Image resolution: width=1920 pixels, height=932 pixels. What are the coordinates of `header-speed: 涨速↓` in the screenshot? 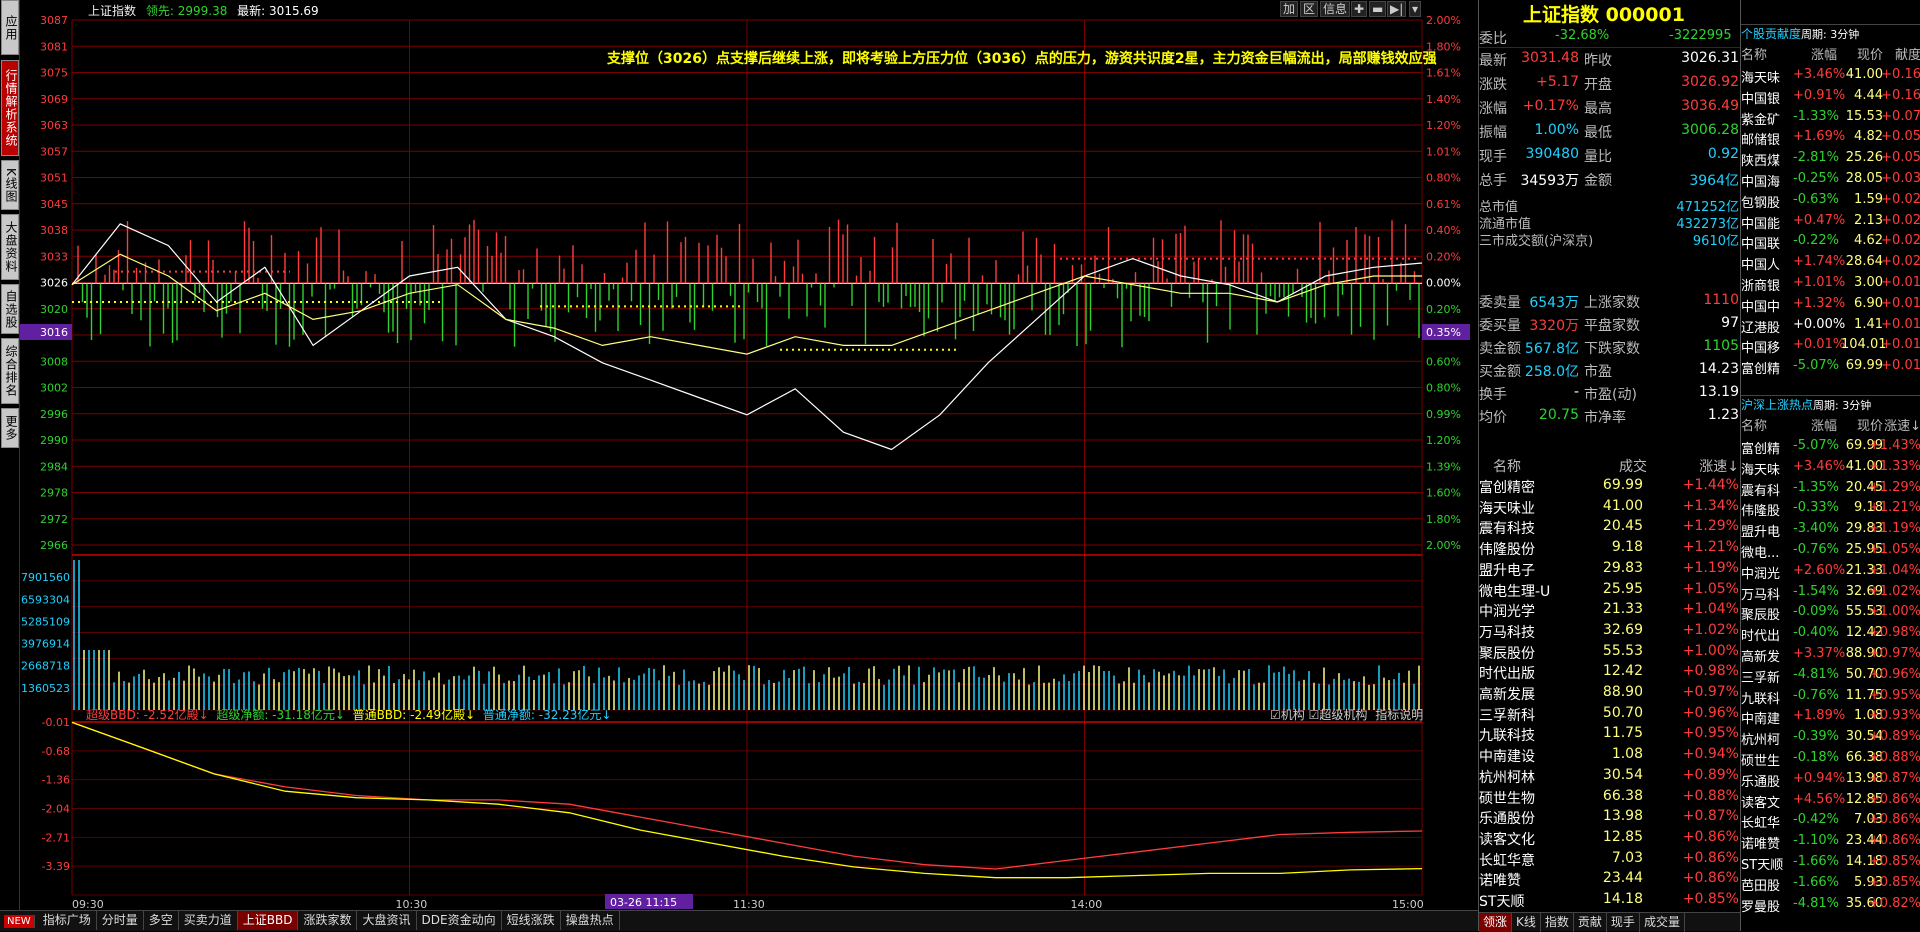 It's located at (1719, 466).